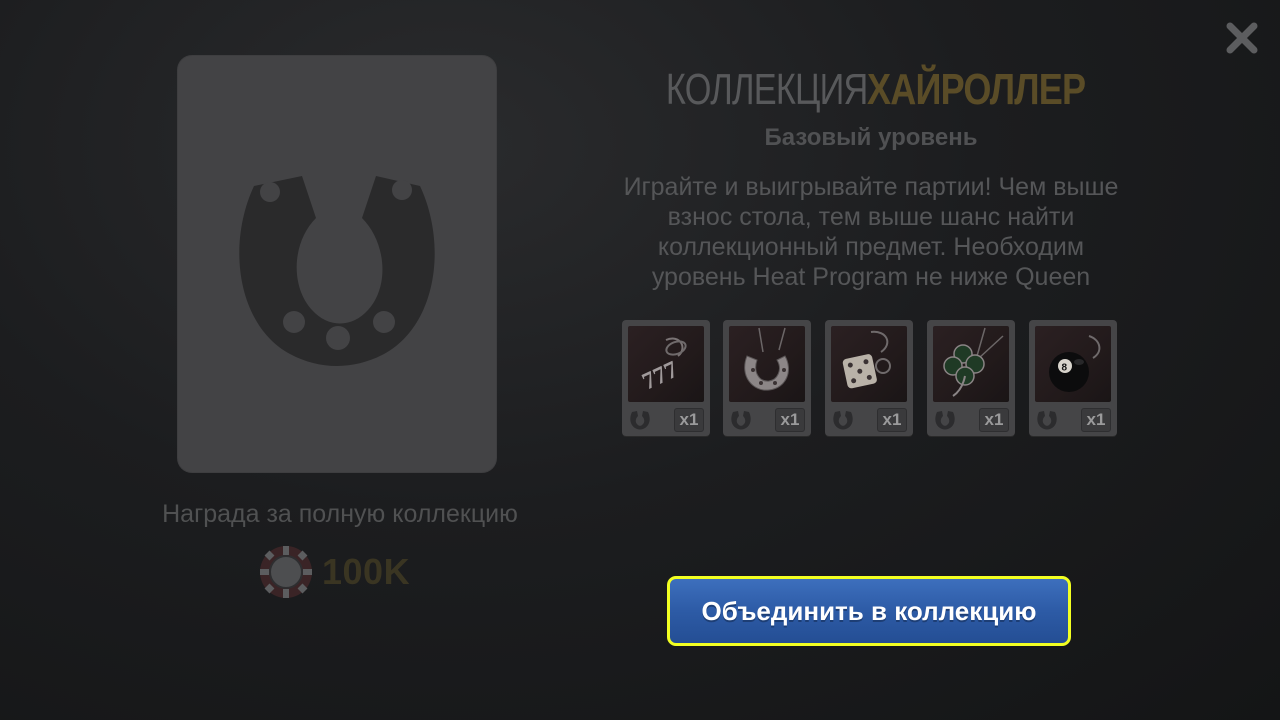 The image size is (1280, 720). What do you see at coordinates (871, 187) in the screenshot?
I see `description-line: Играйте и выигрывайте партии! Чем выше` at bounding box center [871, 187].